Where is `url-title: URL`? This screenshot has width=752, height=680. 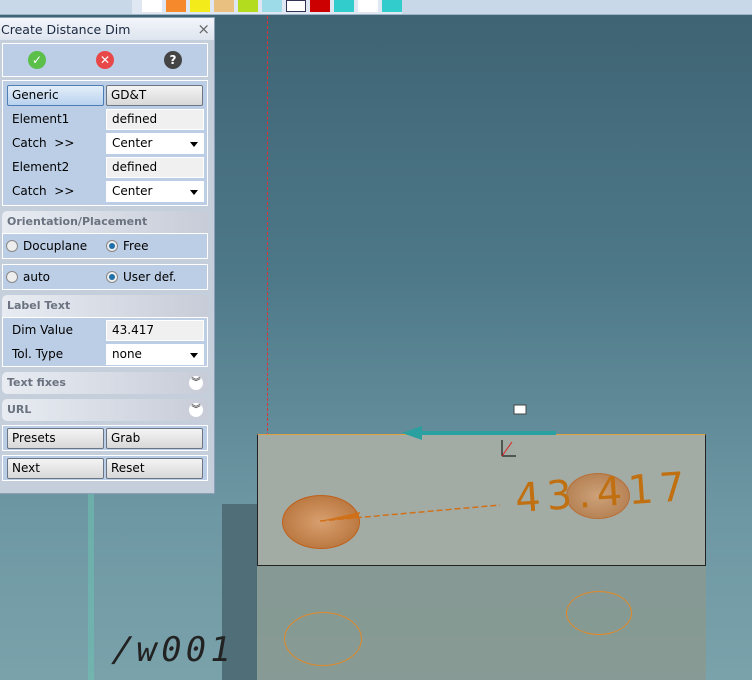 url-title: URL is located at coordinates (19, 409).